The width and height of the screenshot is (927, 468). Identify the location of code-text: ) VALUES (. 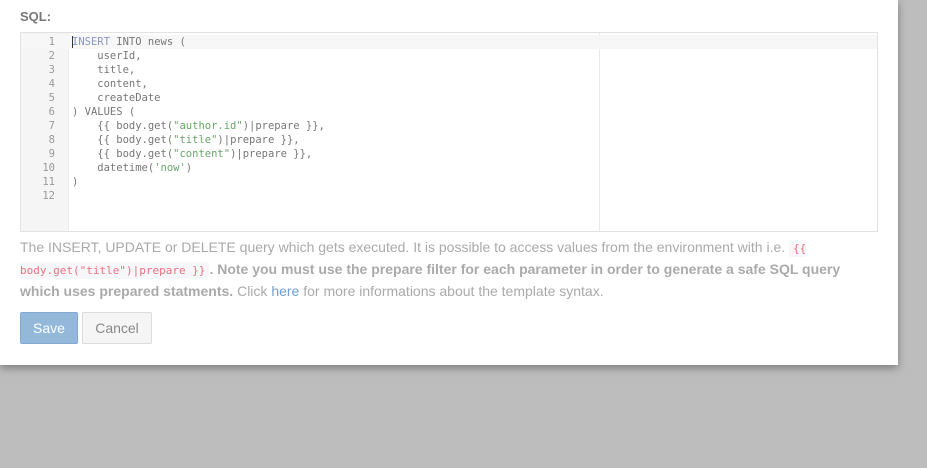
(104, 112).